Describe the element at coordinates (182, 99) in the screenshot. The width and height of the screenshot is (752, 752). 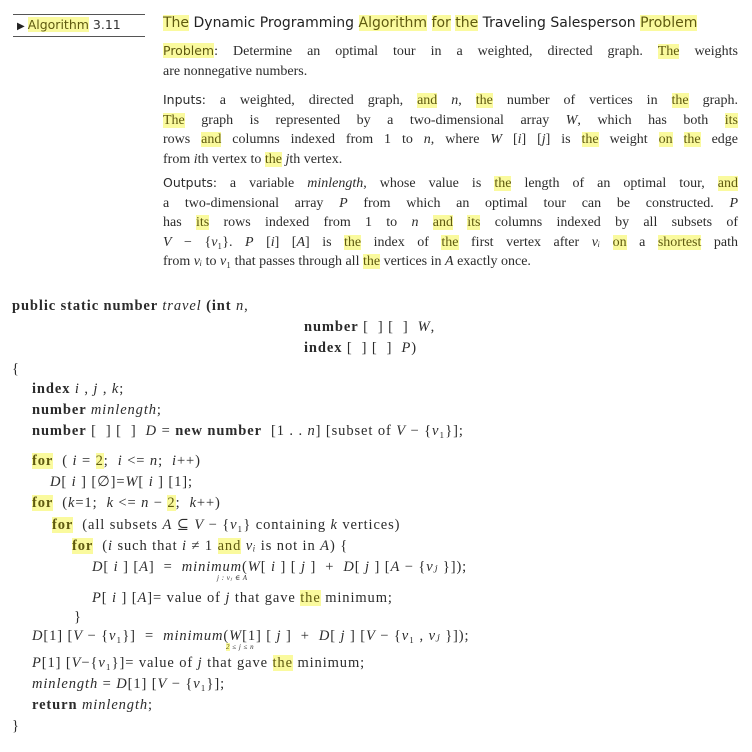
I see `inputs-label: Inputs` at that location.